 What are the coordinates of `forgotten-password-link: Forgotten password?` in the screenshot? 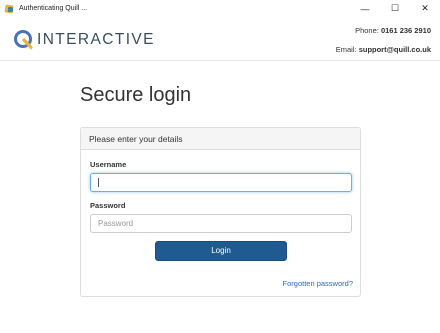 It's located at (318, 283).